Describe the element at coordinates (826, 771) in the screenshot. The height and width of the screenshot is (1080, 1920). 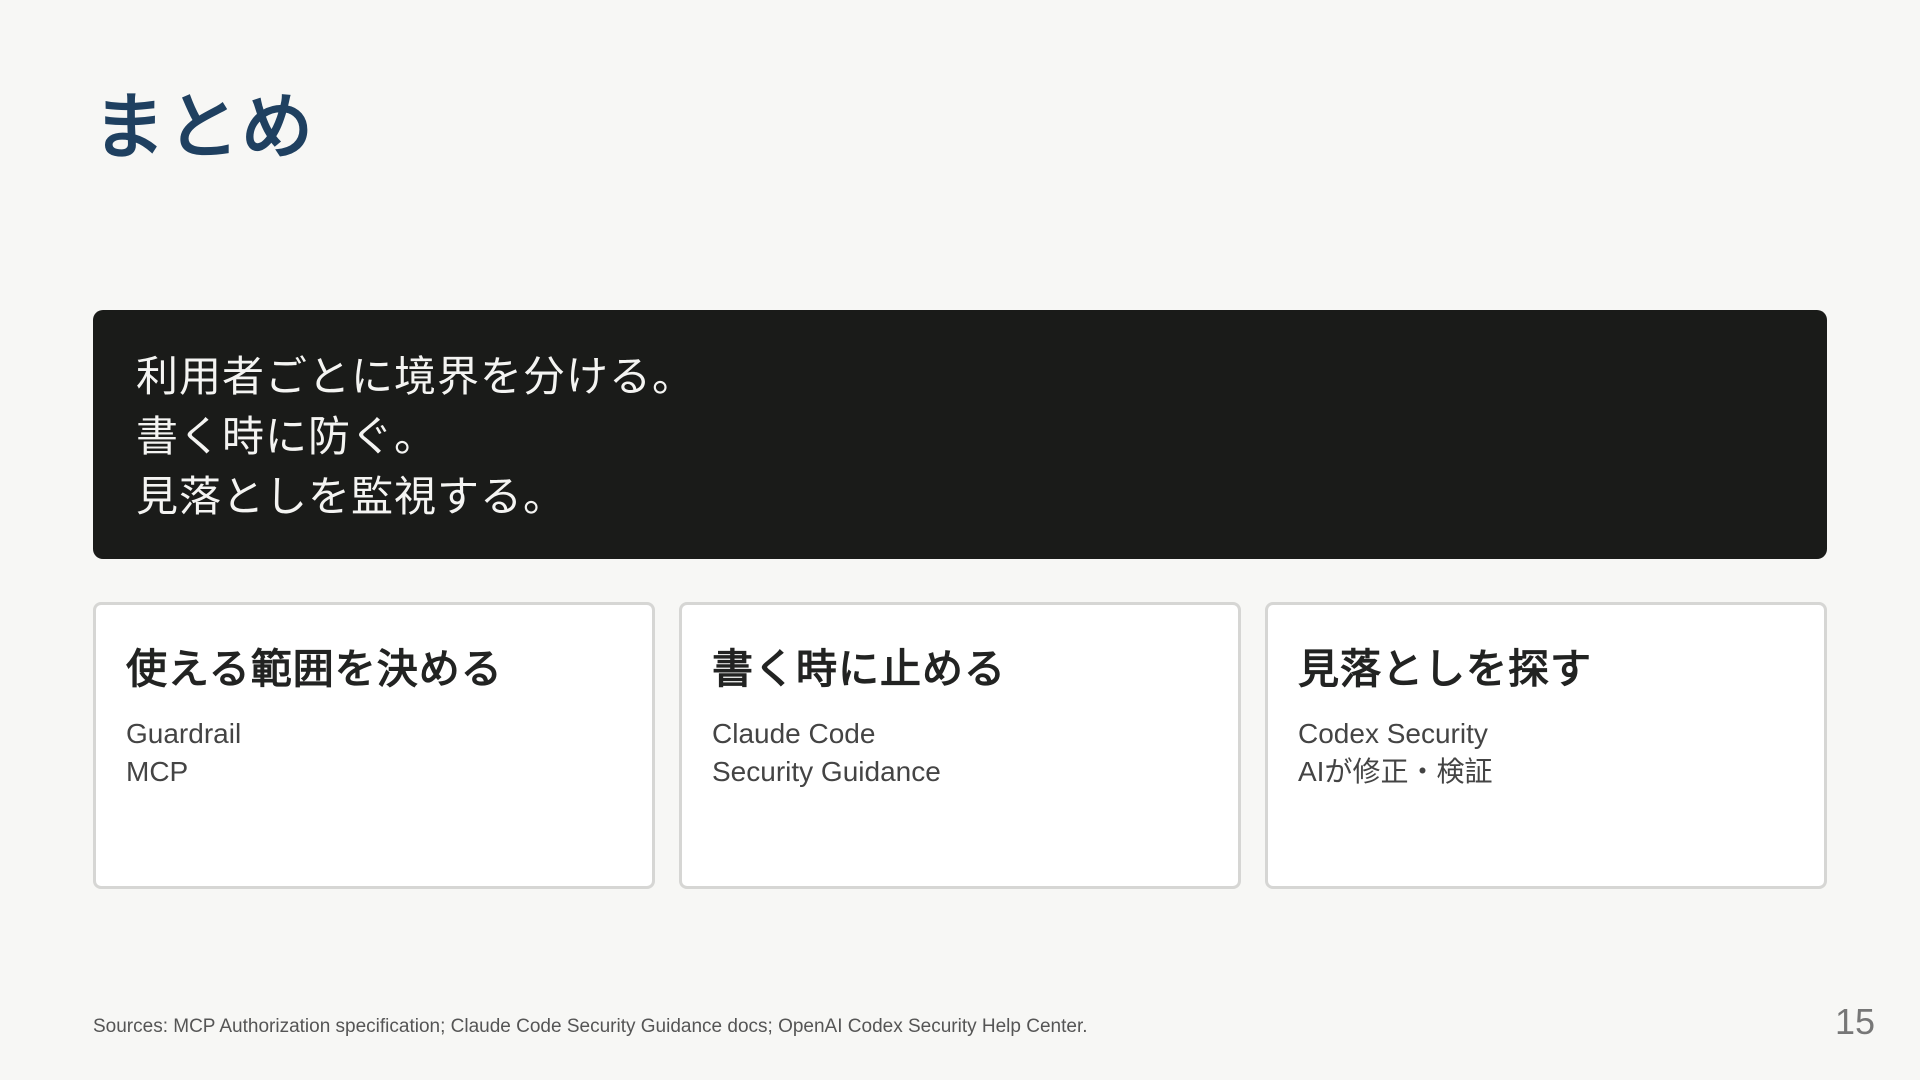
I see `card-line: Security Guidance` at that location.